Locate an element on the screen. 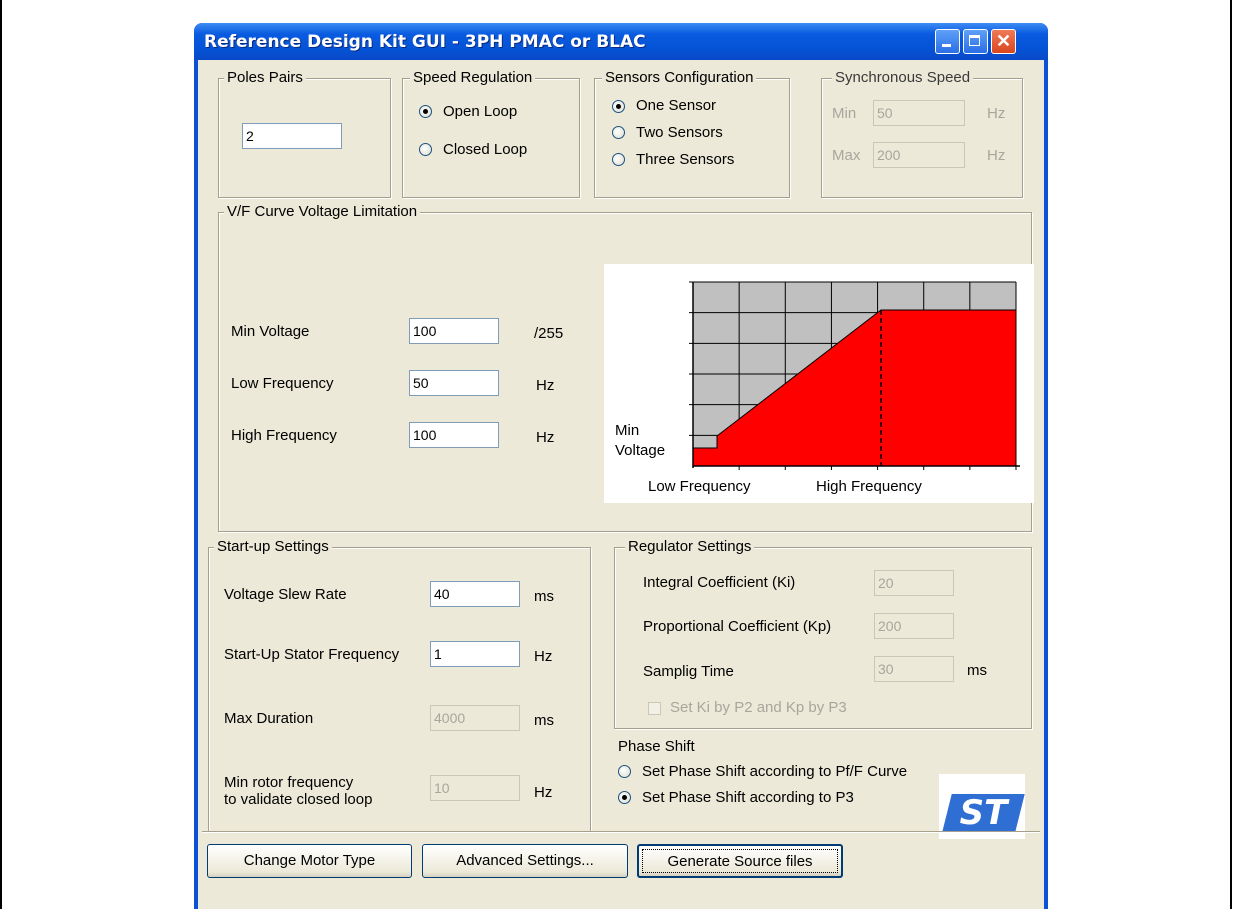 The image size is (1238, 909). low-frequency-input is located at coordinates (454, 383).